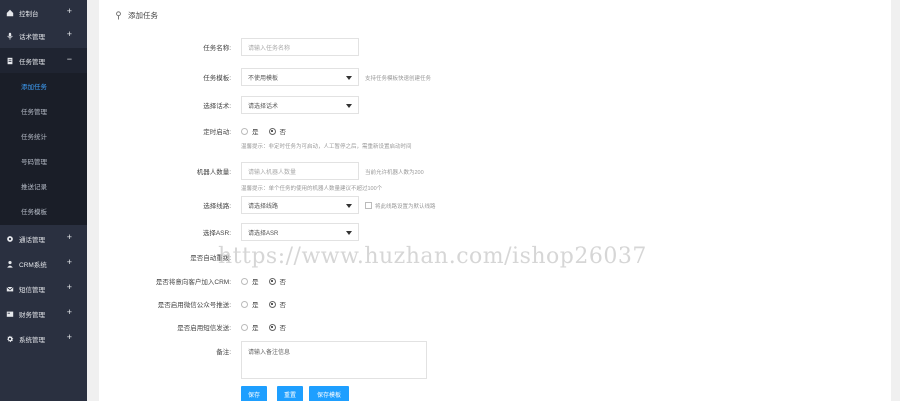 The image size is (900, 401). What do you see at coordinates (217, 132) in the screenshot?
I see `timed-start-label: 定时启动:` at bounding box center [217, 132].